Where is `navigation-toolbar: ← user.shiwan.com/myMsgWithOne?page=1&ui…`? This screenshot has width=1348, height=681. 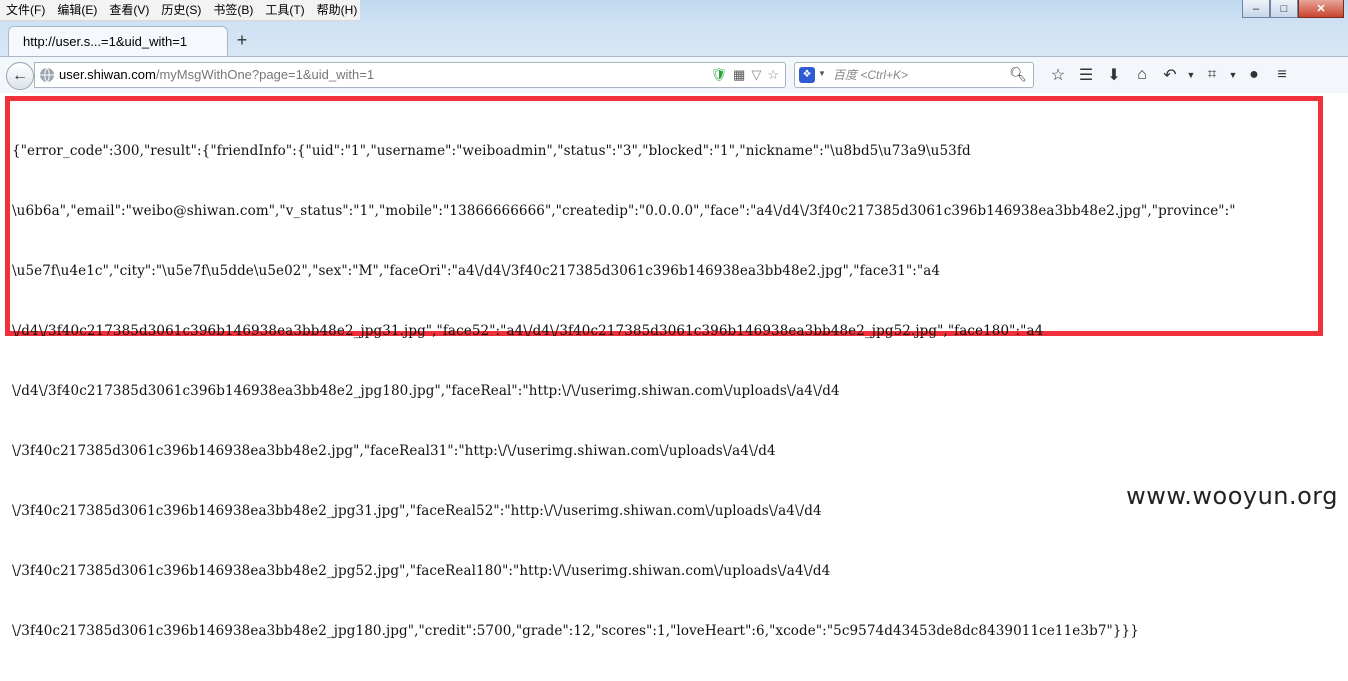
navigation-toolbar: ← user.shiwan.com/myMsgWithOne?page=1&ui… is located at coordinates (674, 75).